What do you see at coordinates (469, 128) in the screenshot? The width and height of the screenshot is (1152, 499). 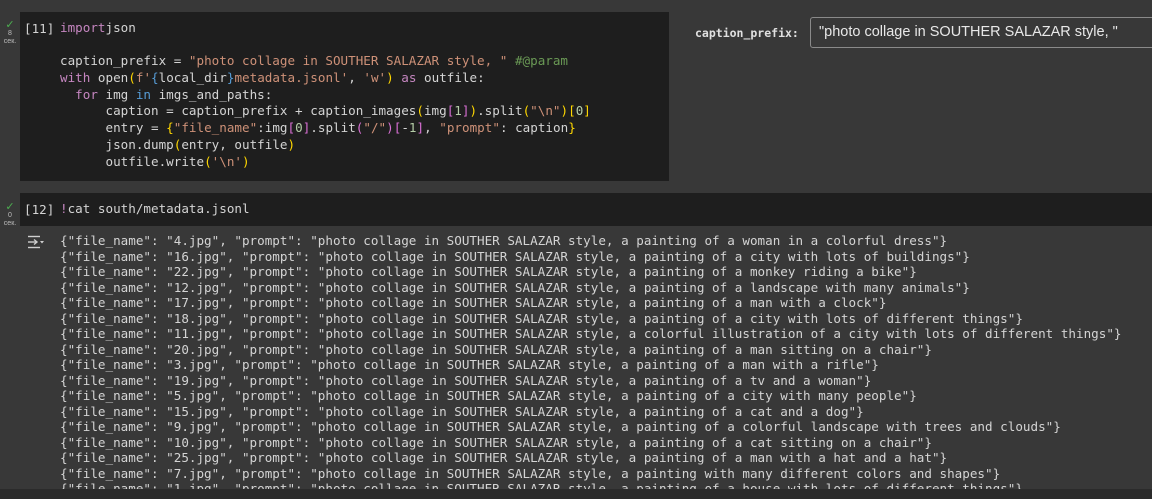 I see `code-token: "prompt"` at bounding box center [469, 128].